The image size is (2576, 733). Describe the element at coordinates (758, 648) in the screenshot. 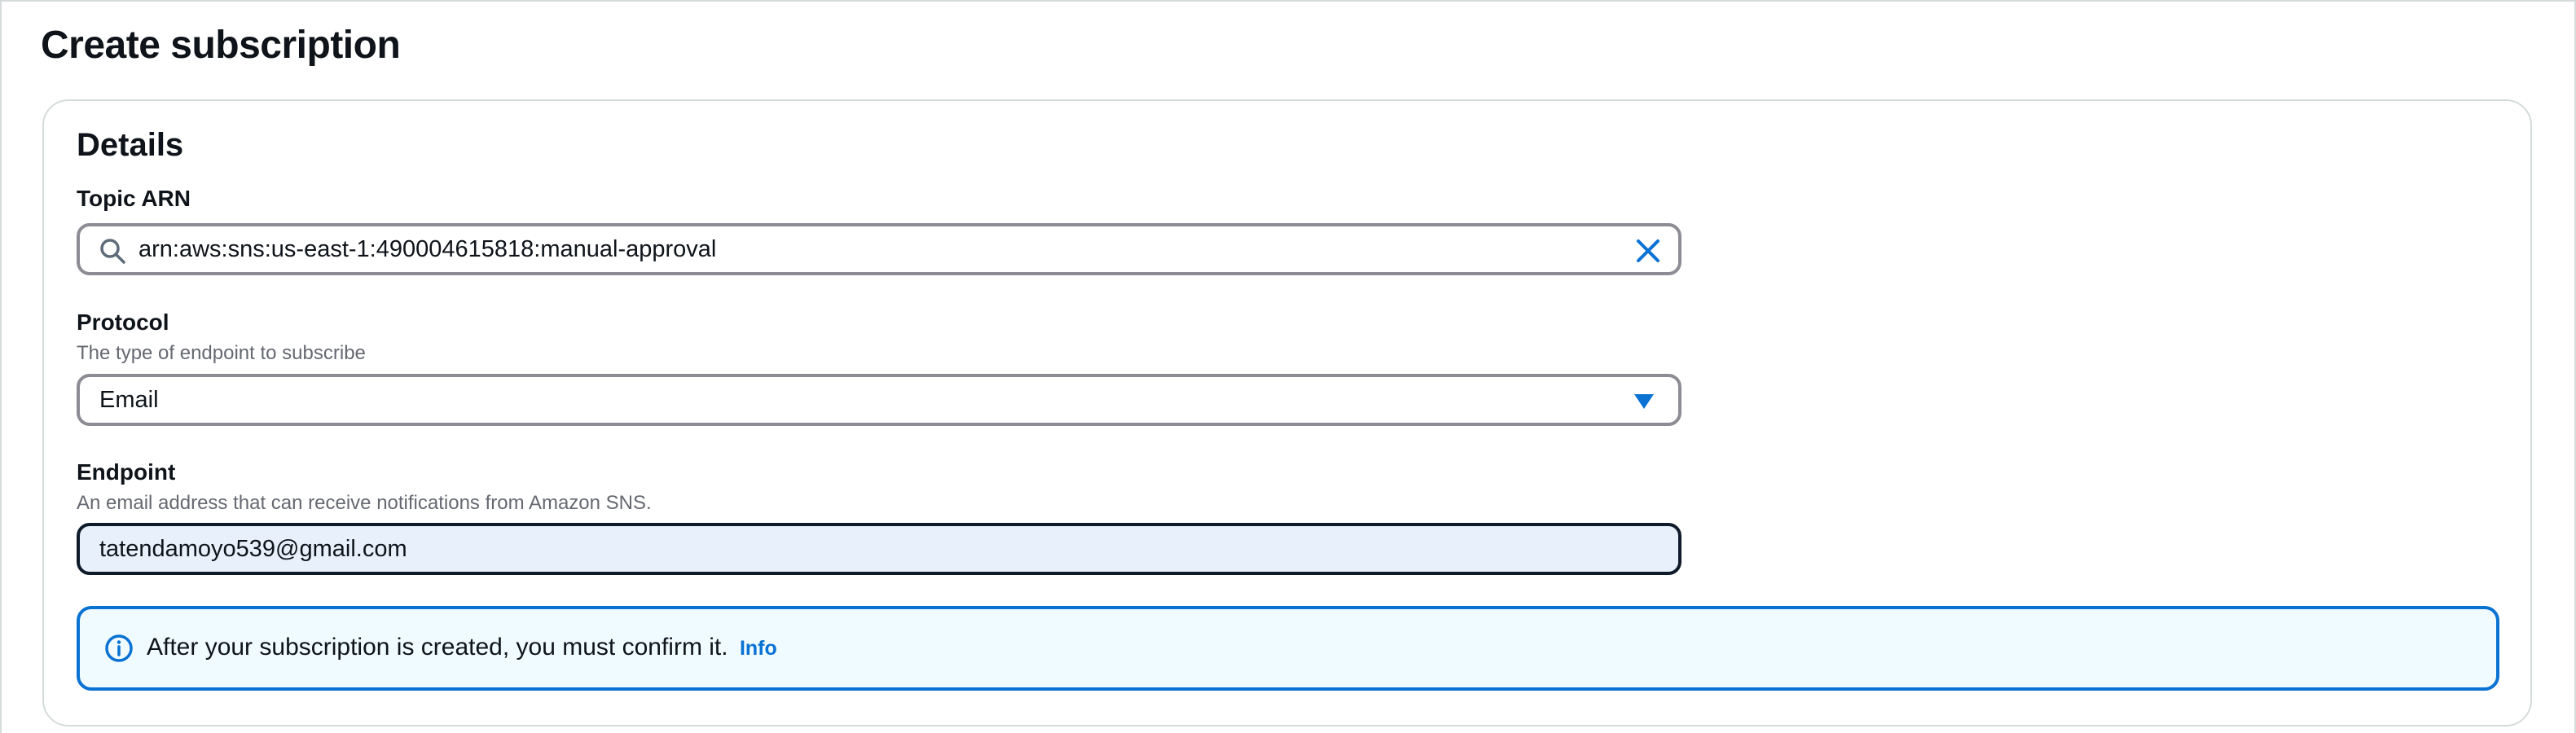

I see `info-link: Info` at that location.